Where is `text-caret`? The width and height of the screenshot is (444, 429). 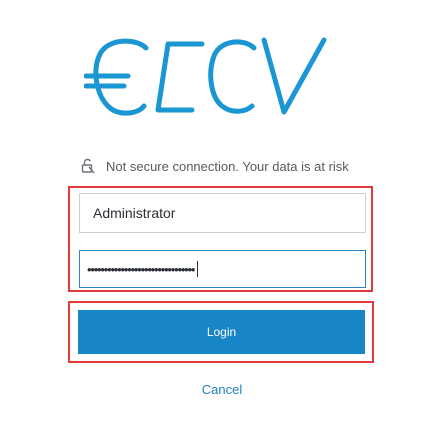
text-caret is located at coordinates (198, 269).